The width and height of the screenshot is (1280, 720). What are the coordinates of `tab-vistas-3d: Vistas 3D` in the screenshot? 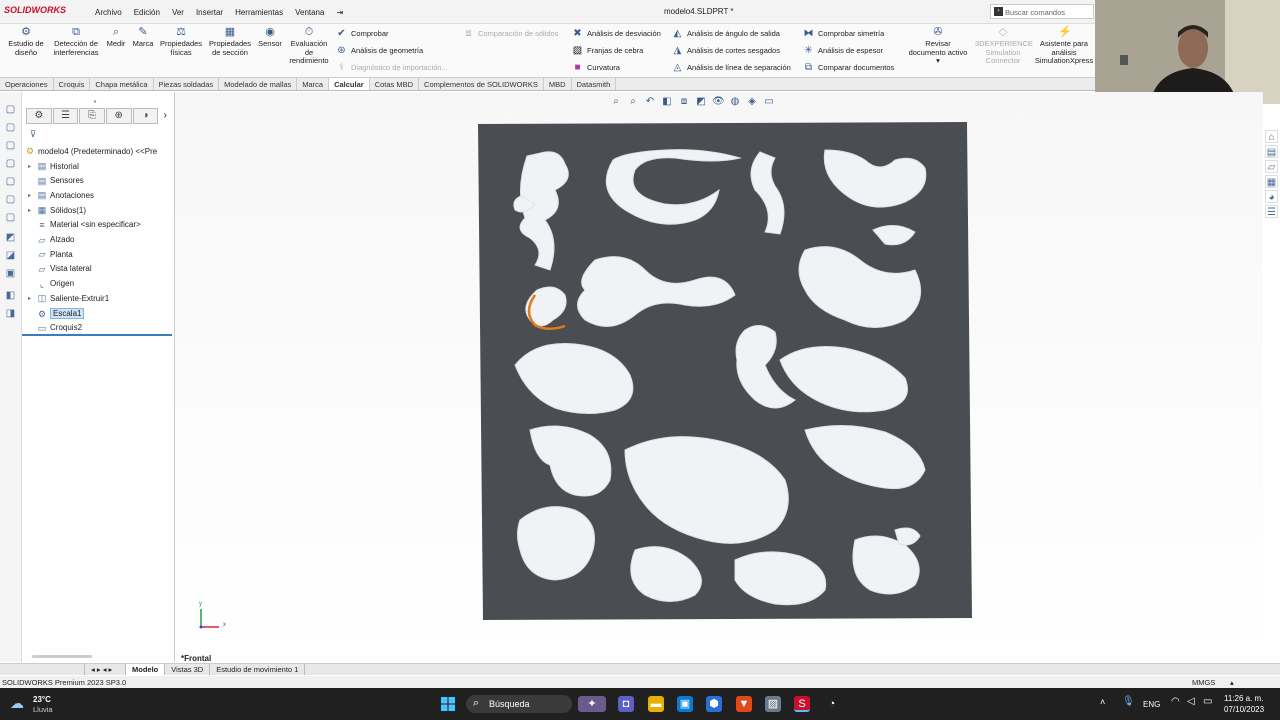 It's located at (188, 669).